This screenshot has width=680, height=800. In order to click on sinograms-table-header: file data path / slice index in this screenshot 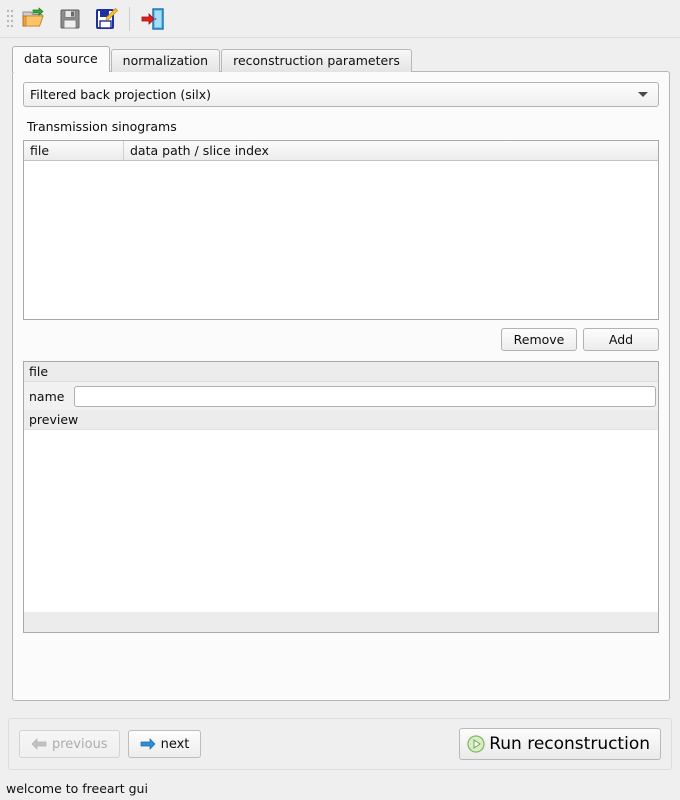, I will do `click(341, 151)`.